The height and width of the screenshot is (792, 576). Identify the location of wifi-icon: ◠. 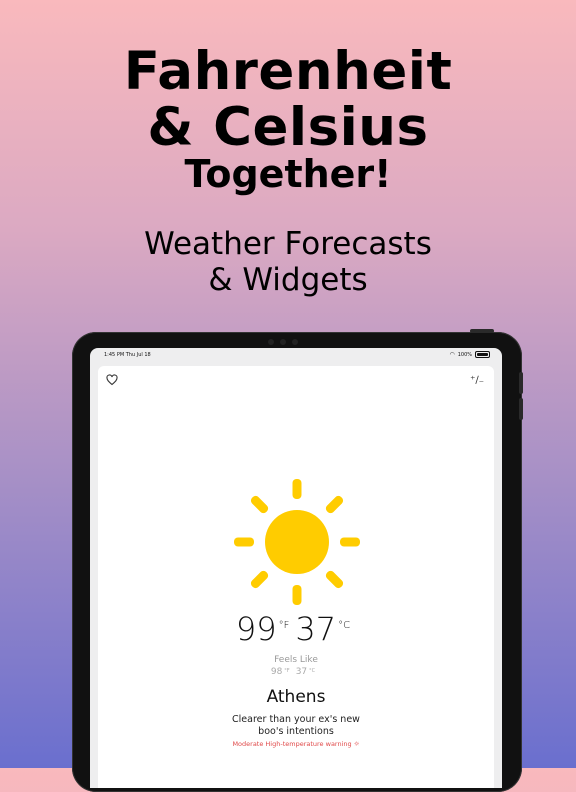
(452, 354).